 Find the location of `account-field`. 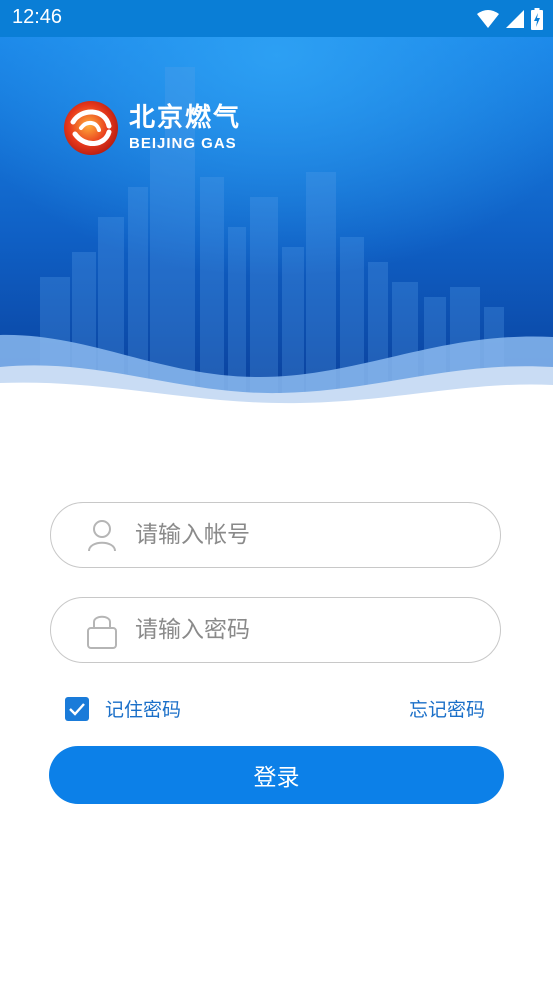

account-field is located at coordinates (275, 535).